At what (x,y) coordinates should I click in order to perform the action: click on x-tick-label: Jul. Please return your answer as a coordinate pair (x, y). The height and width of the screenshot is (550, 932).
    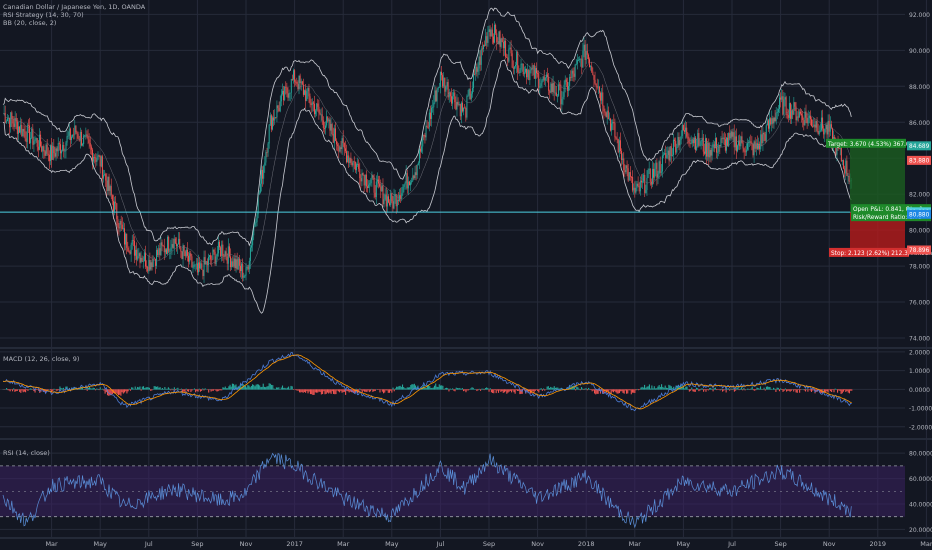
    Looking at the image, I should click on (731, 544).